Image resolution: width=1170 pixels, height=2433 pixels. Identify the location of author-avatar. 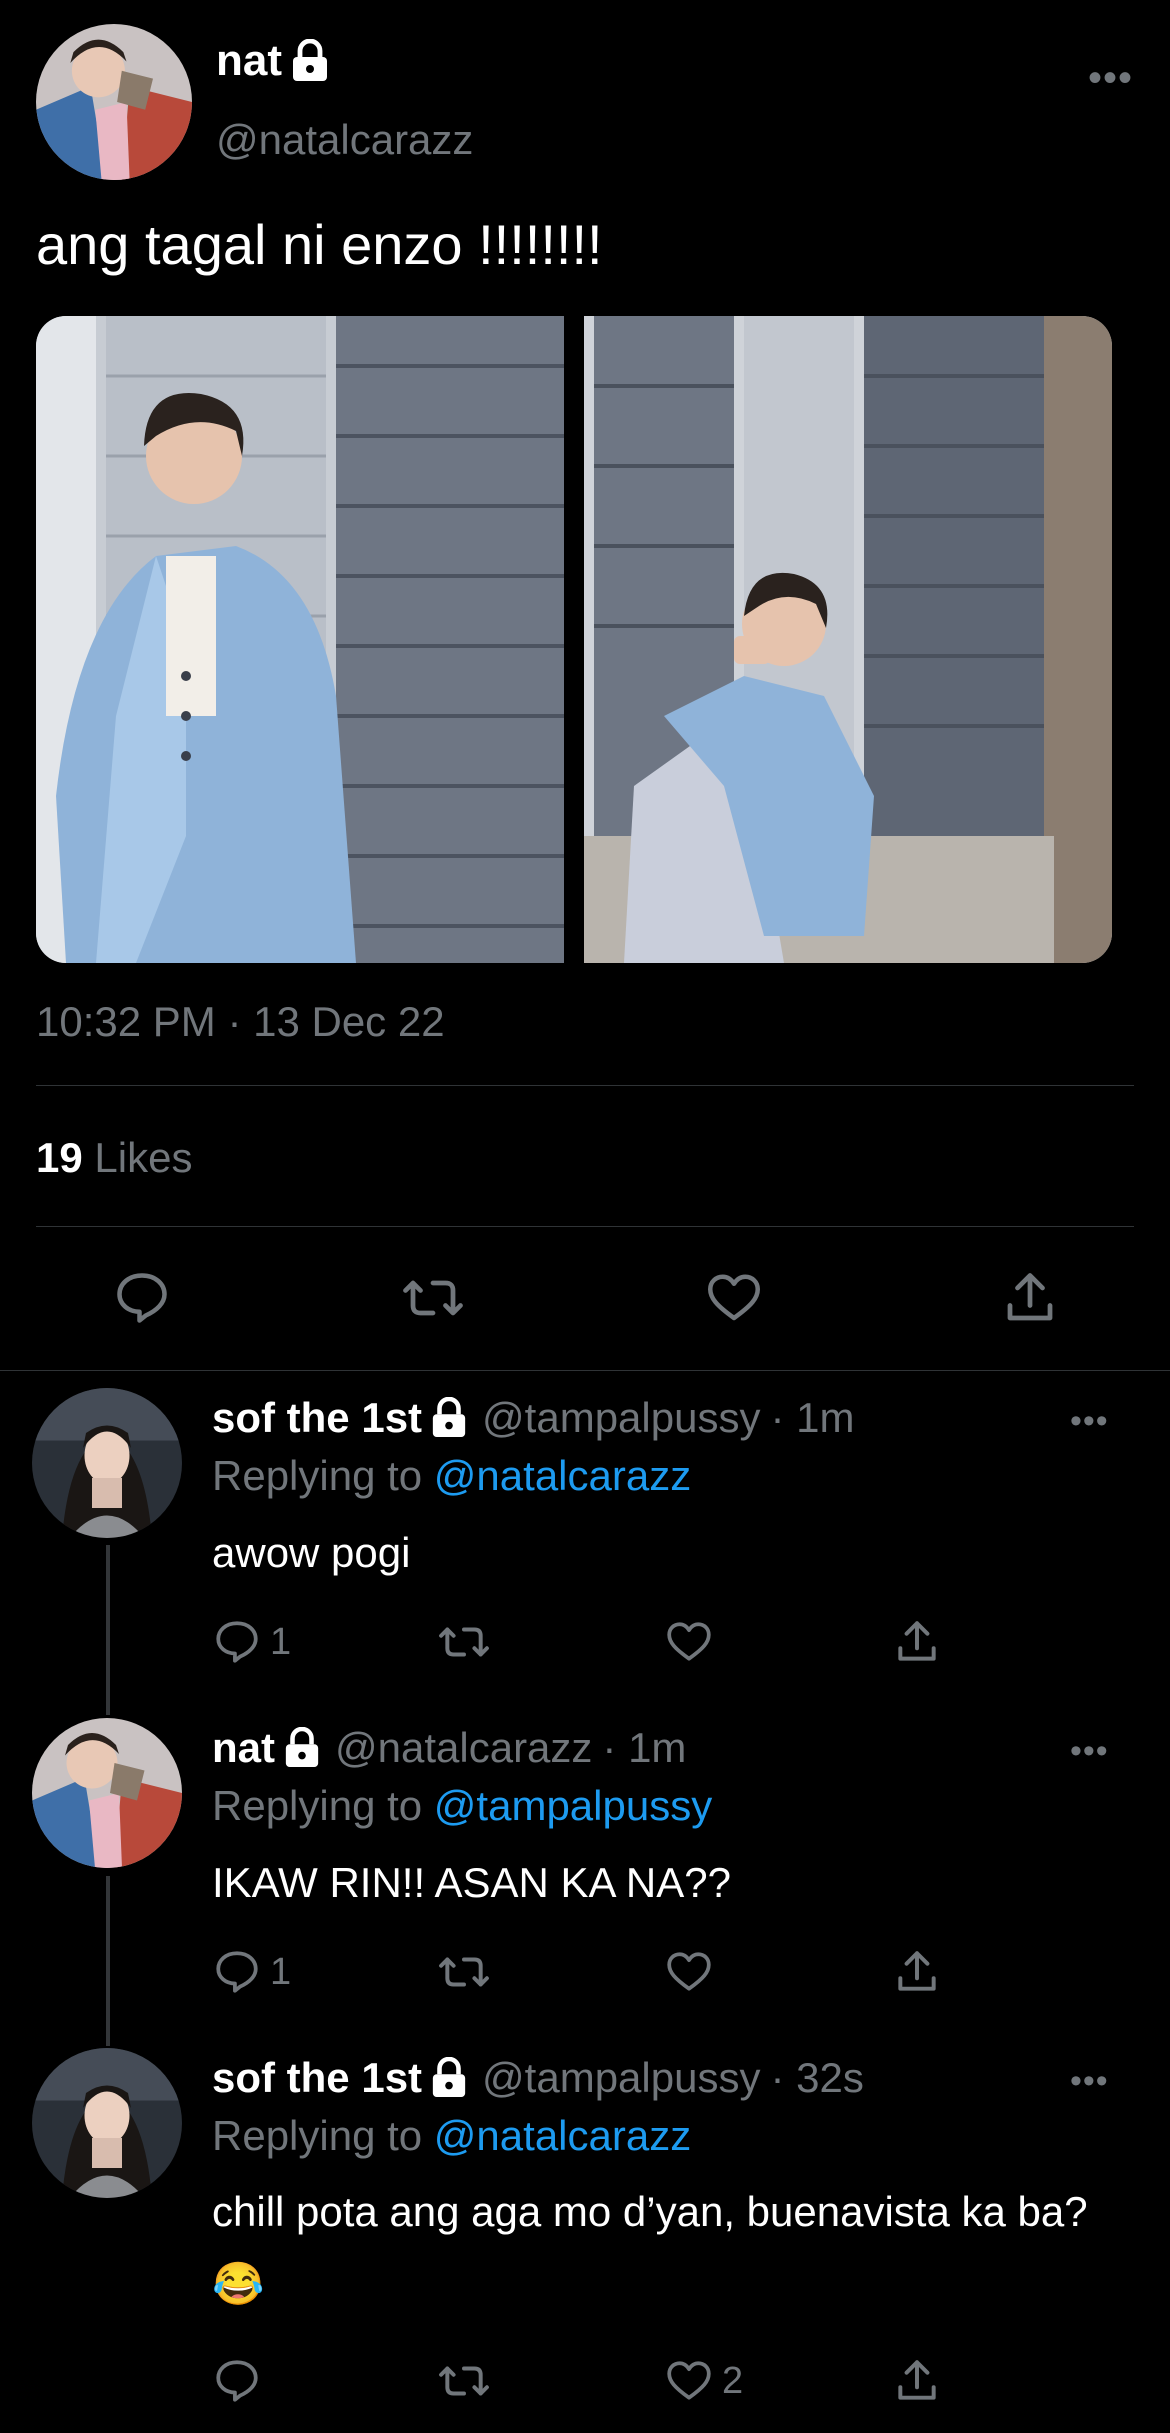
(114, 102).